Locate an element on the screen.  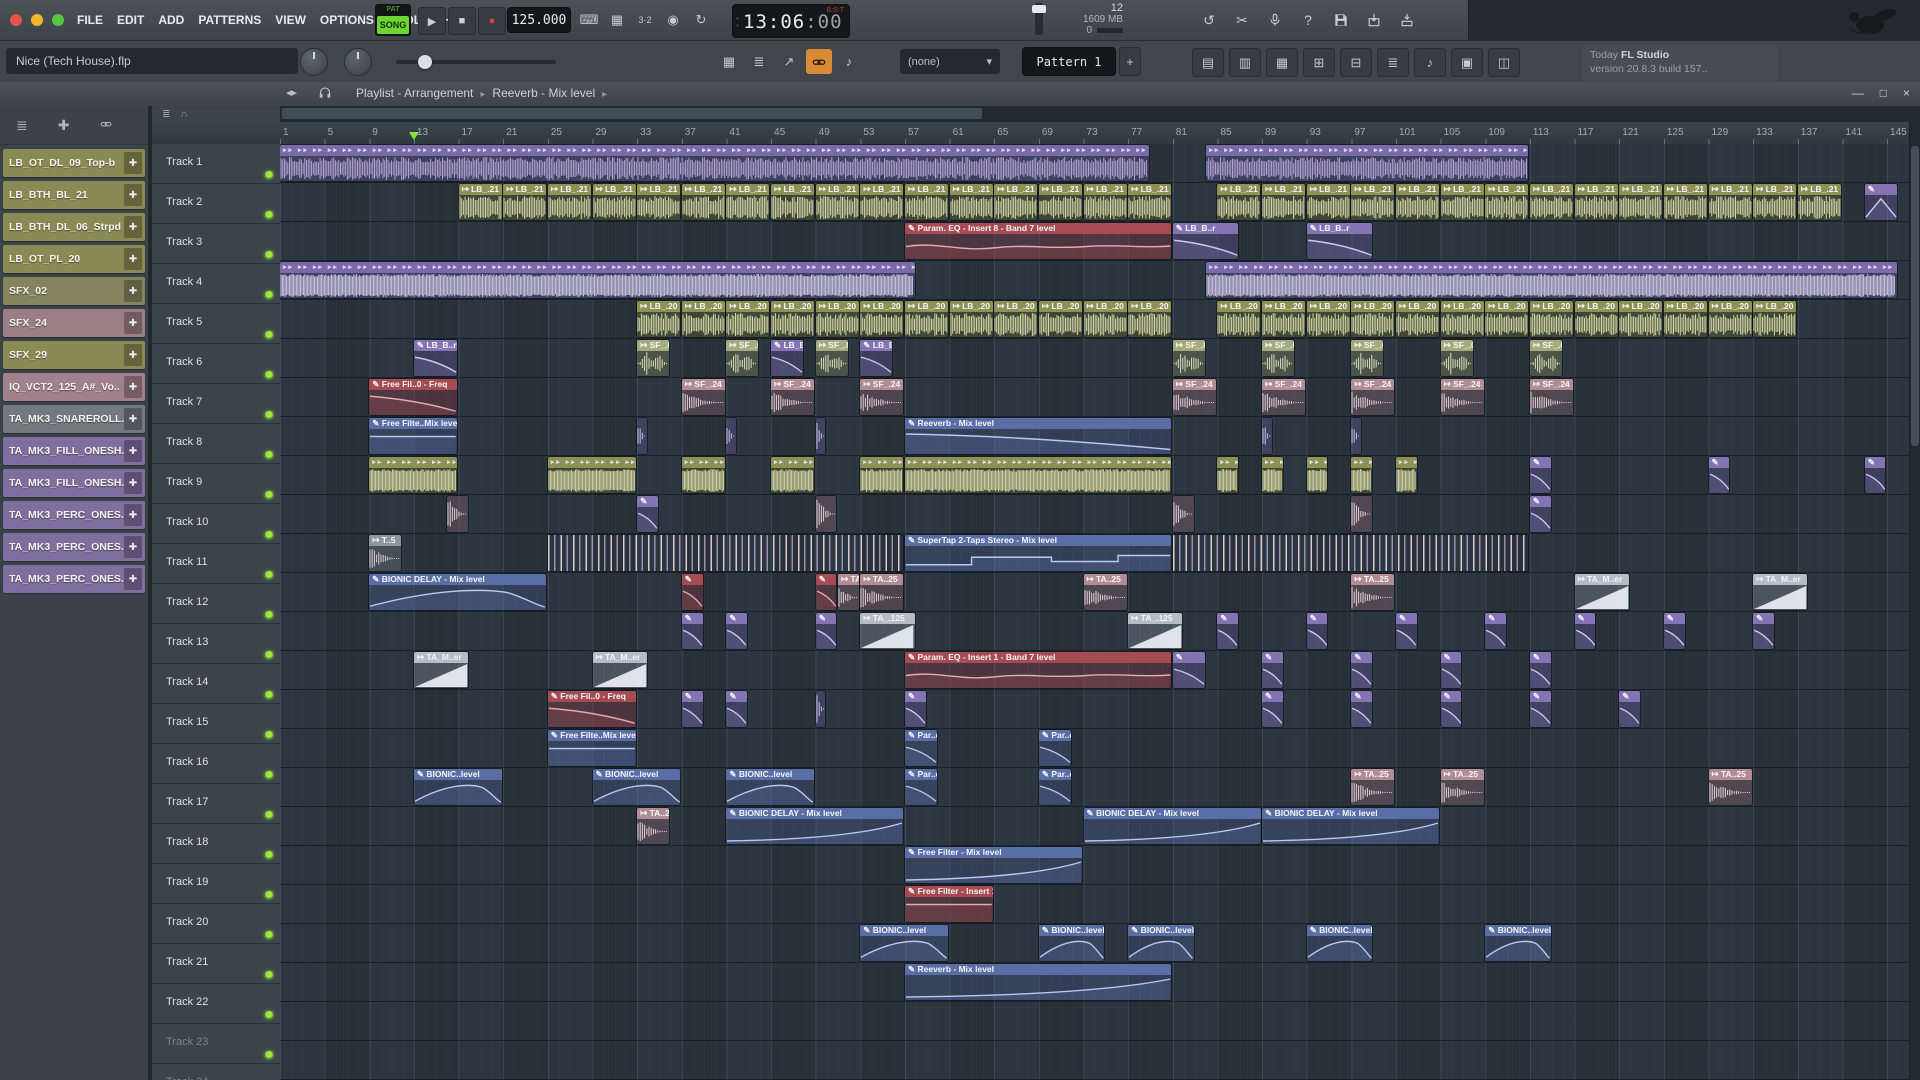
browser-item: LB_BTH_DL_06_Strpd ✚ is located at coordinates (74, 227).